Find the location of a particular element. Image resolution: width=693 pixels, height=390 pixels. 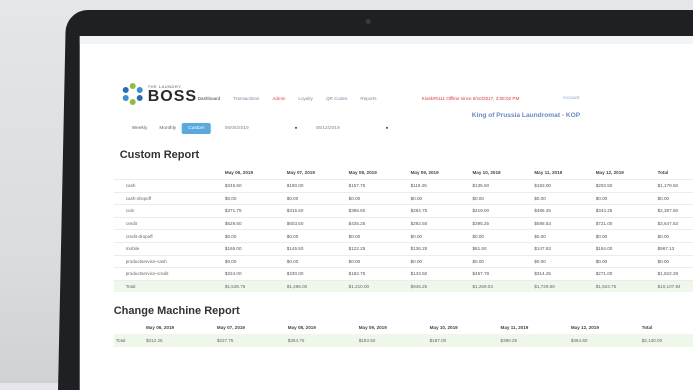

column-header: May 11, 2019 is located at coordinates (548, 172).